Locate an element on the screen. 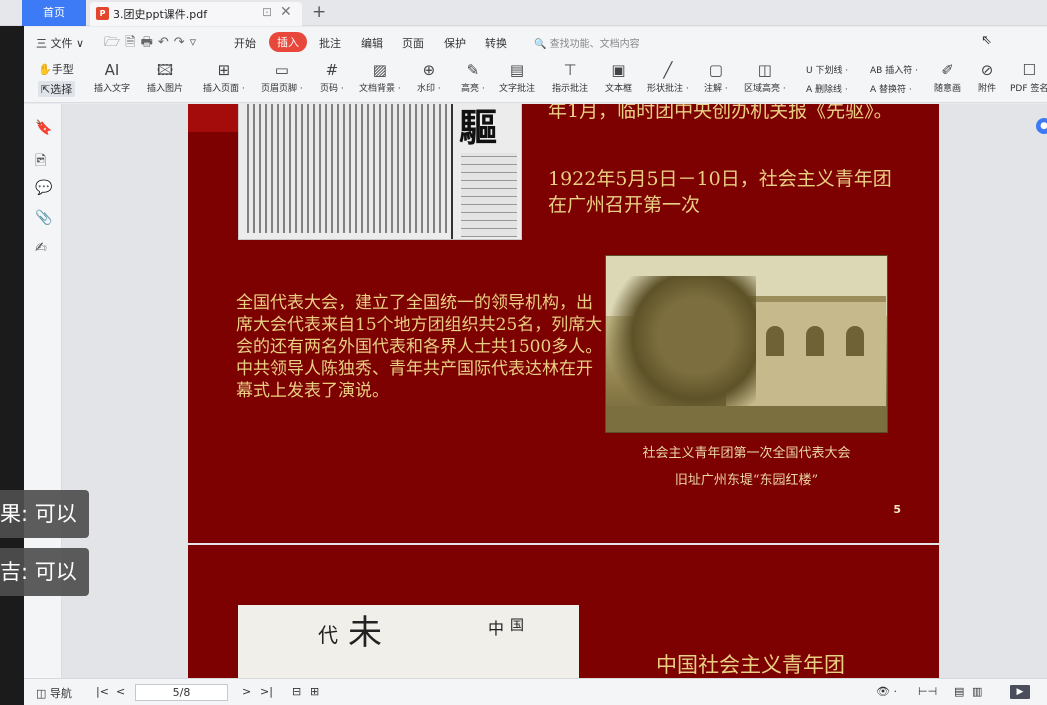  textbox-button: ▣ 文本框 is located at coordinates (618, 76).